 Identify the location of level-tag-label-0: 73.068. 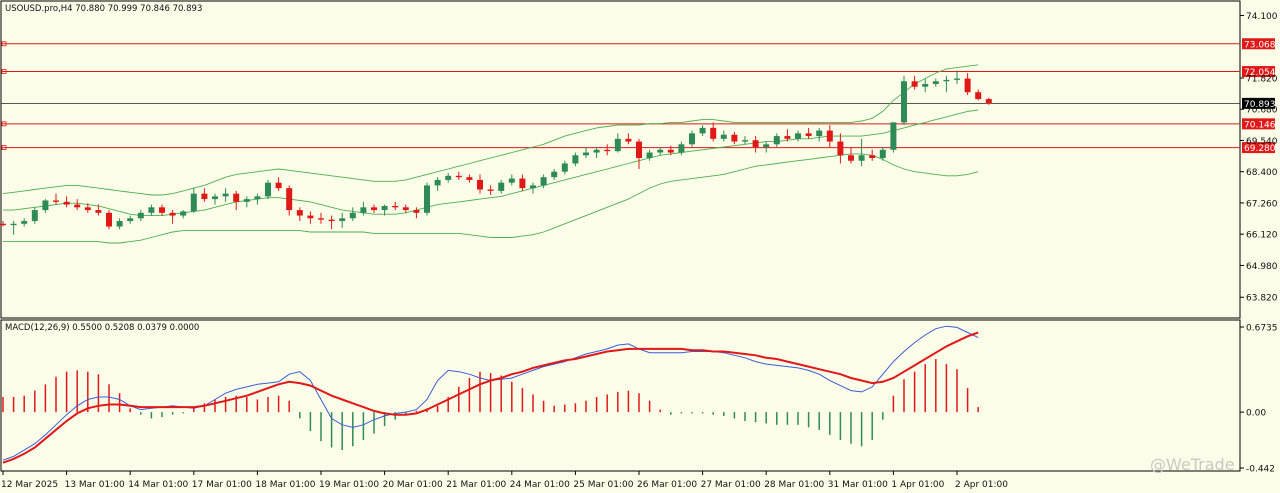
(1260, 45).